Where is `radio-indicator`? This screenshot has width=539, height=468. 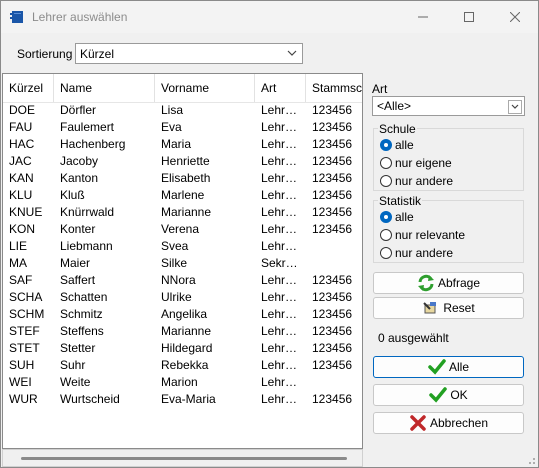 radio-indicator is located at coordinates (386, 145).